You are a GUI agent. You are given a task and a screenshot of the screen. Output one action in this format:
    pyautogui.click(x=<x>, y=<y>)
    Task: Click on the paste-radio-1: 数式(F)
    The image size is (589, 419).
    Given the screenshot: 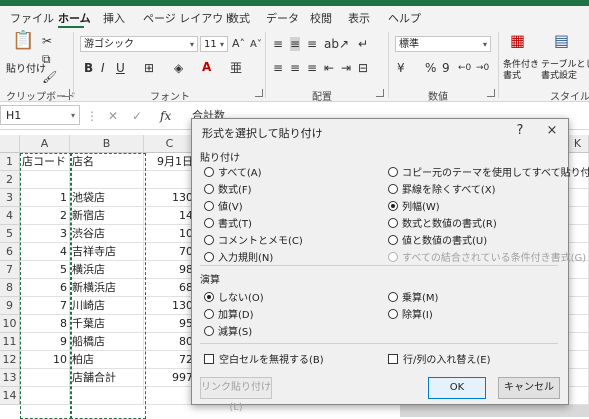 What is the action you would take?
    pyautogui.click(x=228, y=188)
    